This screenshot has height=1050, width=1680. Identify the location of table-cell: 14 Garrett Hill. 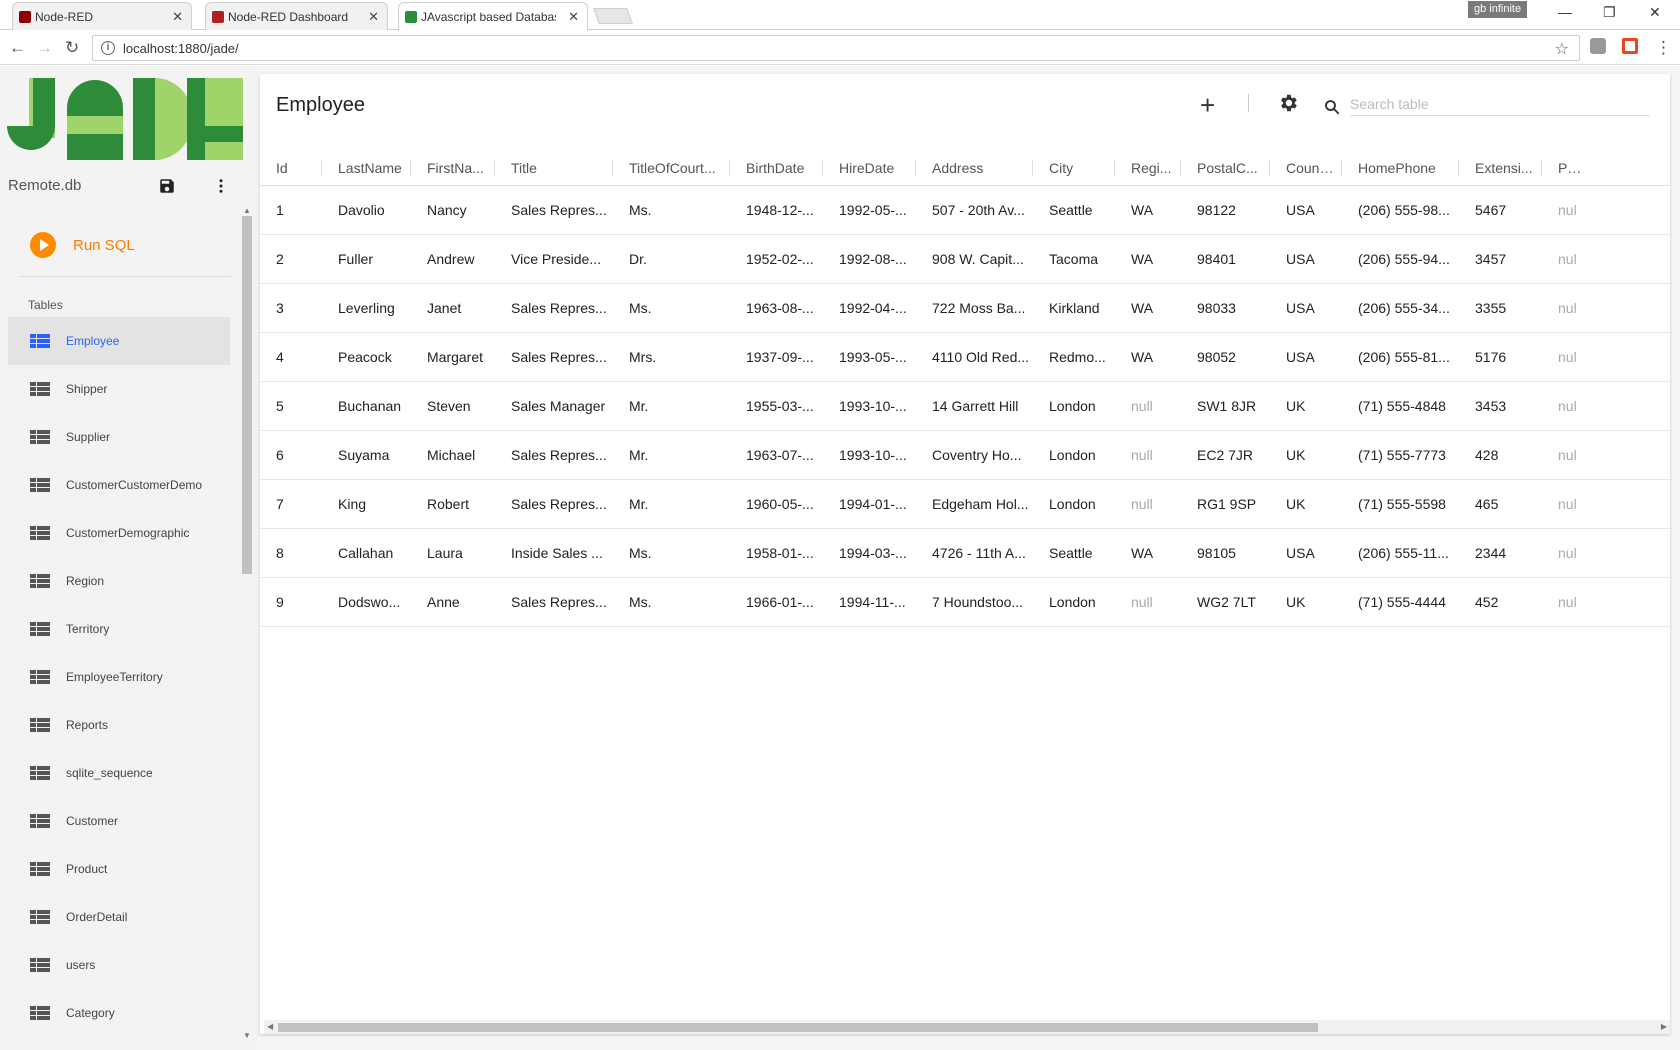
(974, 406).